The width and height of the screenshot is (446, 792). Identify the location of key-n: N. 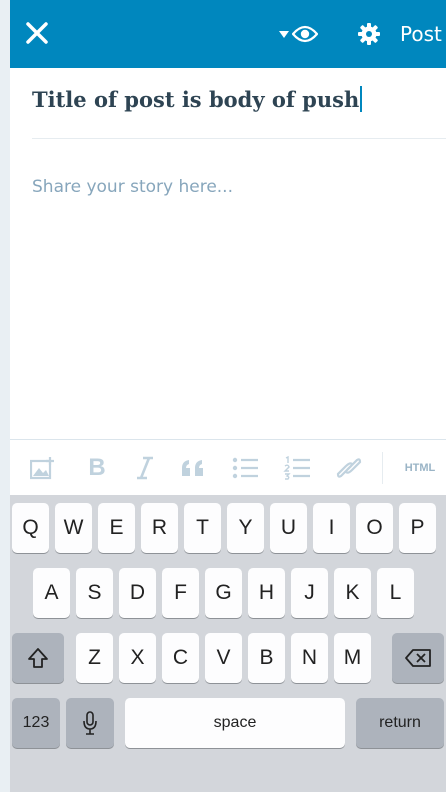
(309, 658).